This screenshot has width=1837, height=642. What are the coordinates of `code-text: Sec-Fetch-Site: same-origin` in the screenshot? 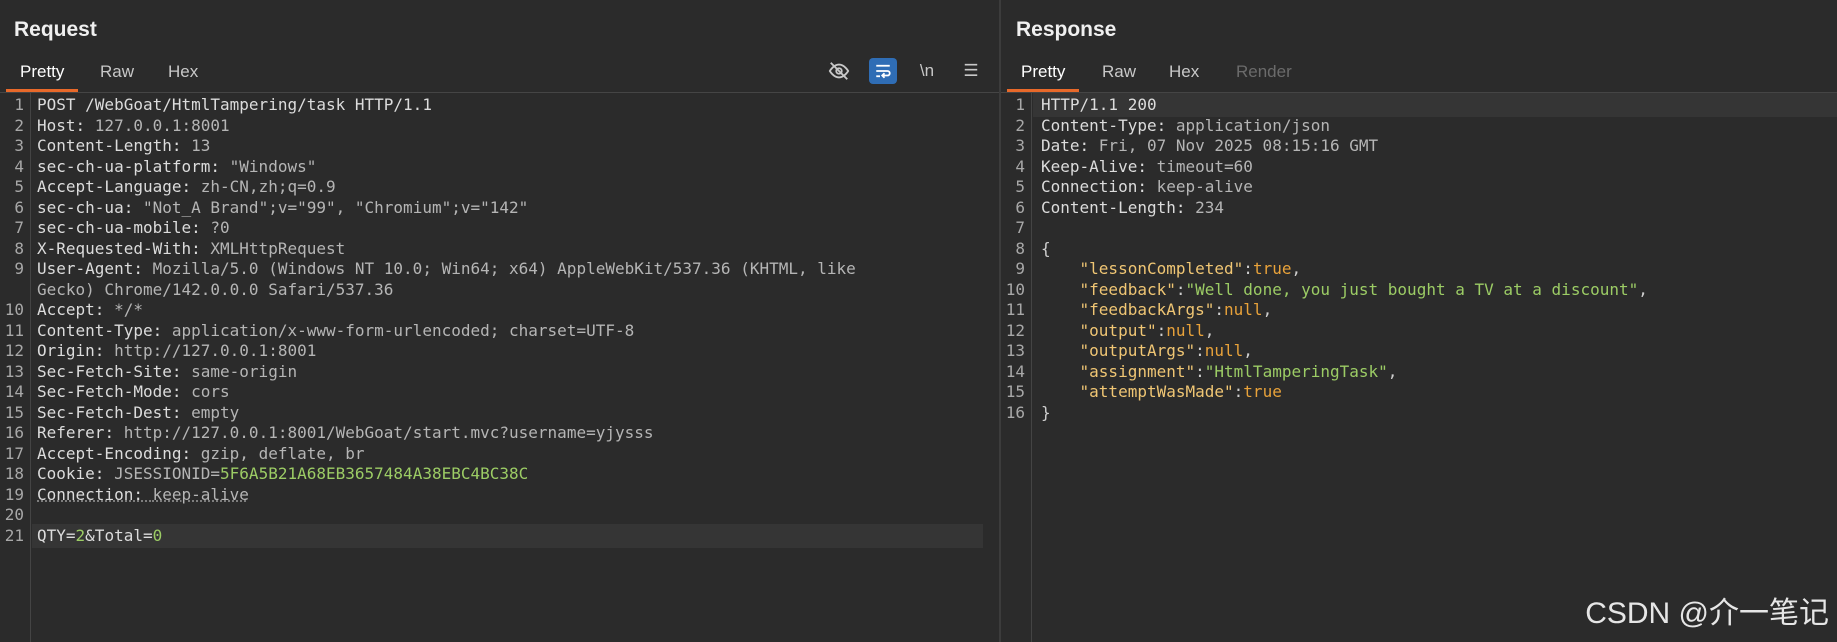 It's located at (167, 371).